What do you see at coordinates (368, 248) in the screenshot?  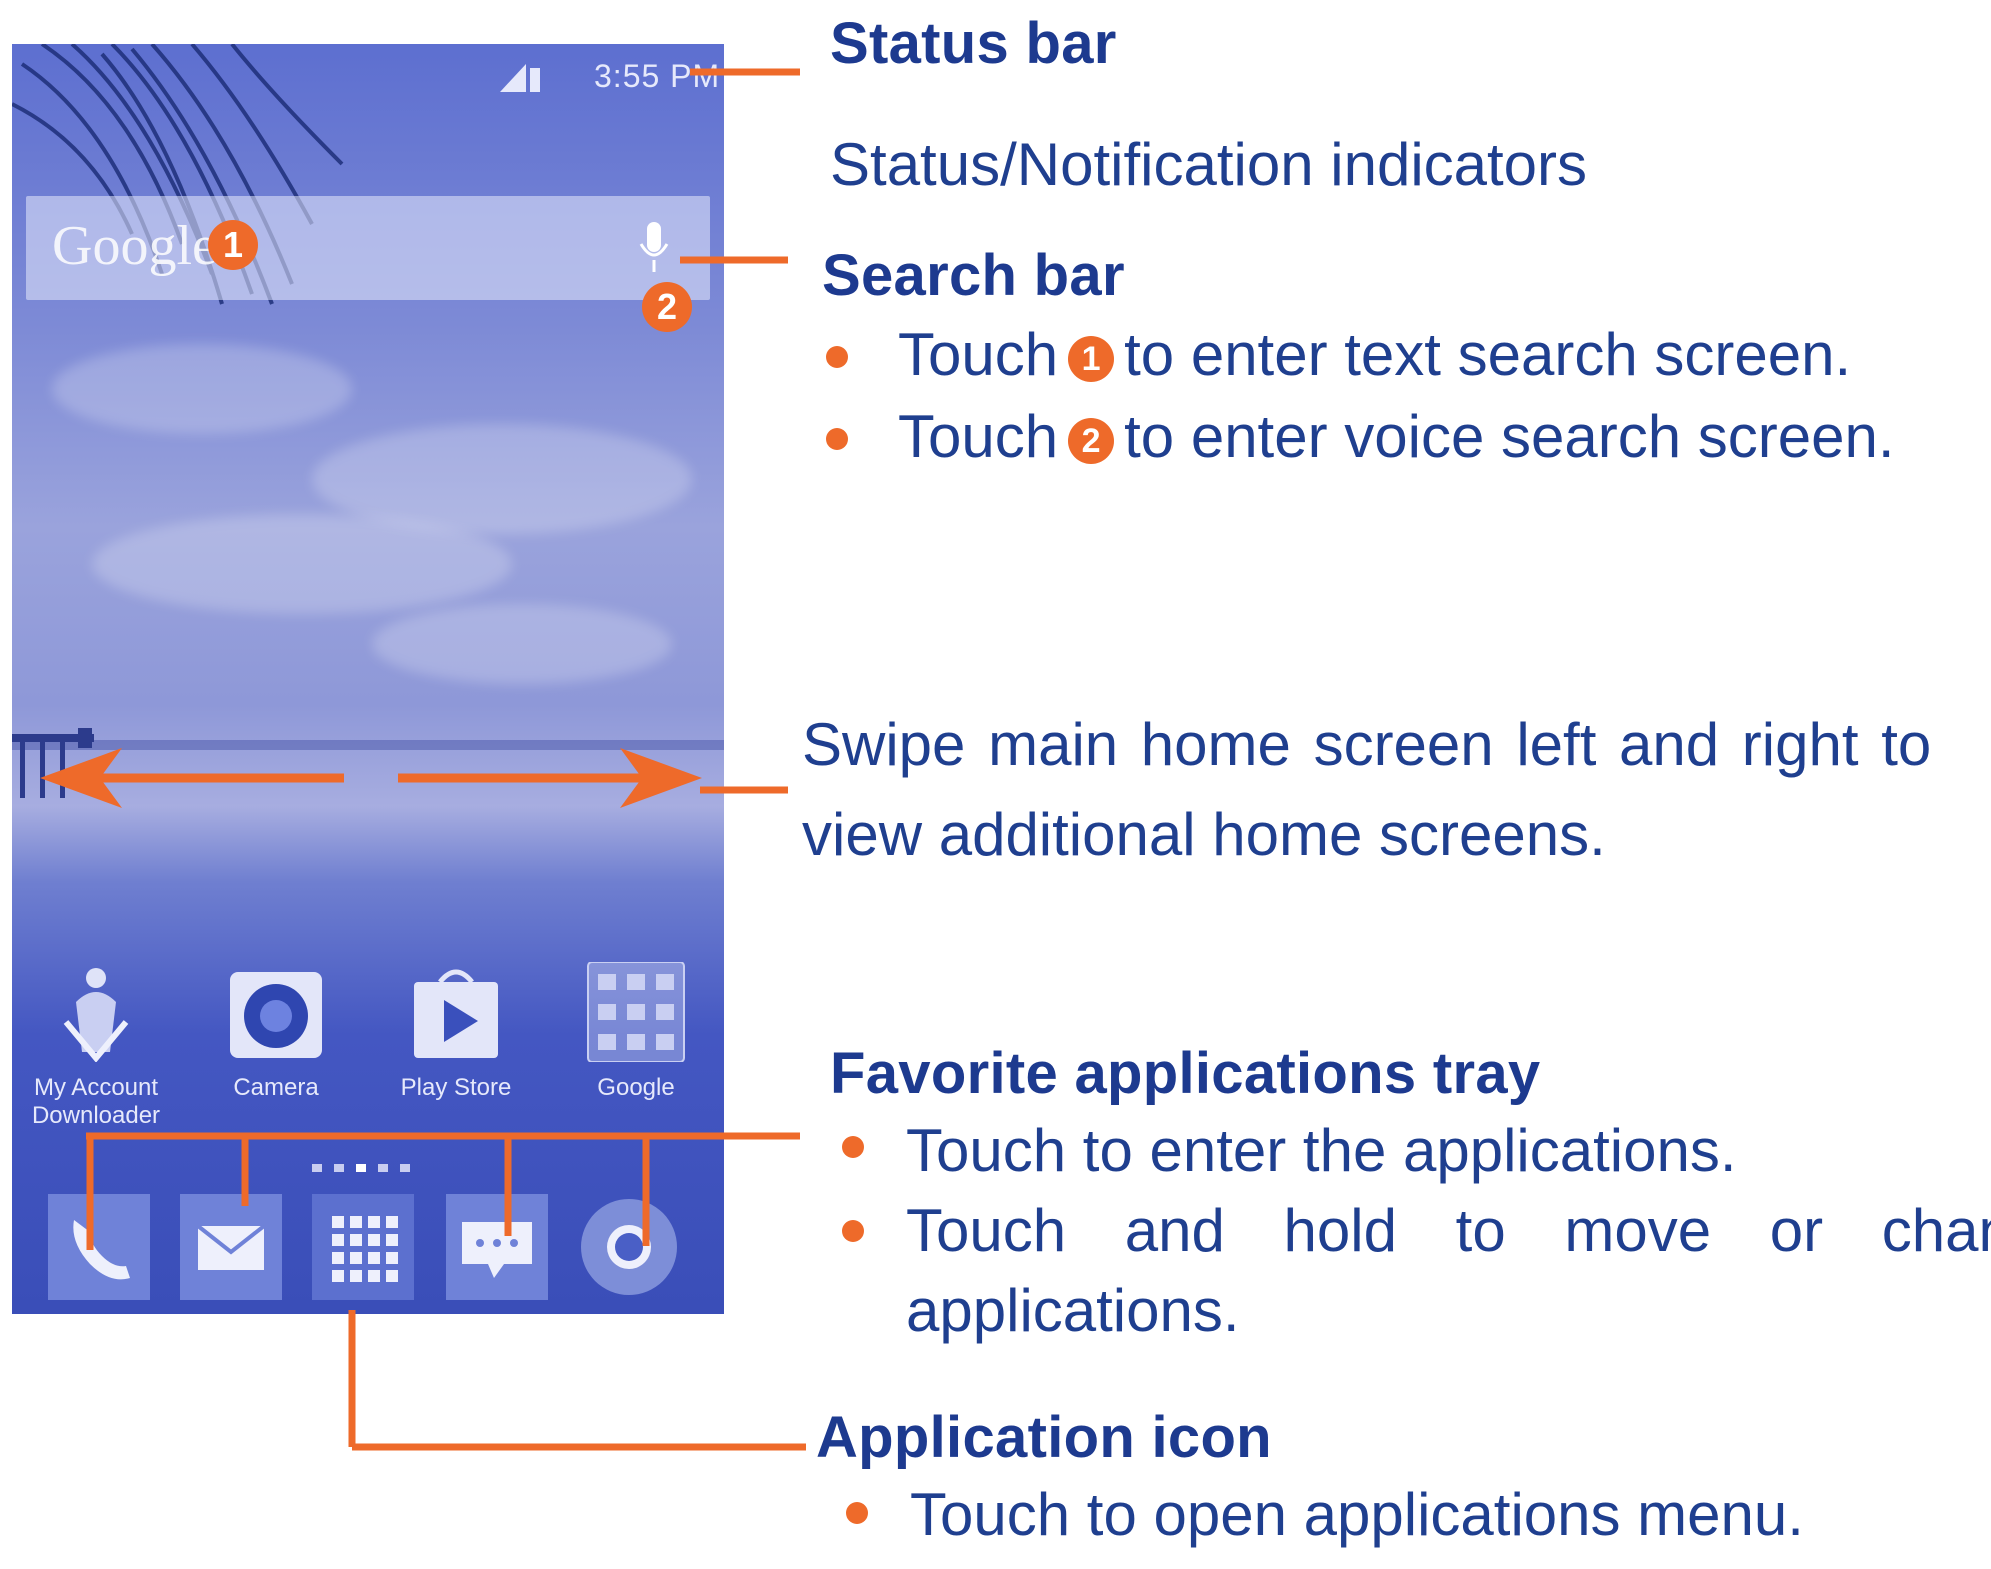 I see `google-search-bar: Google` at bounding box center [368, 248].